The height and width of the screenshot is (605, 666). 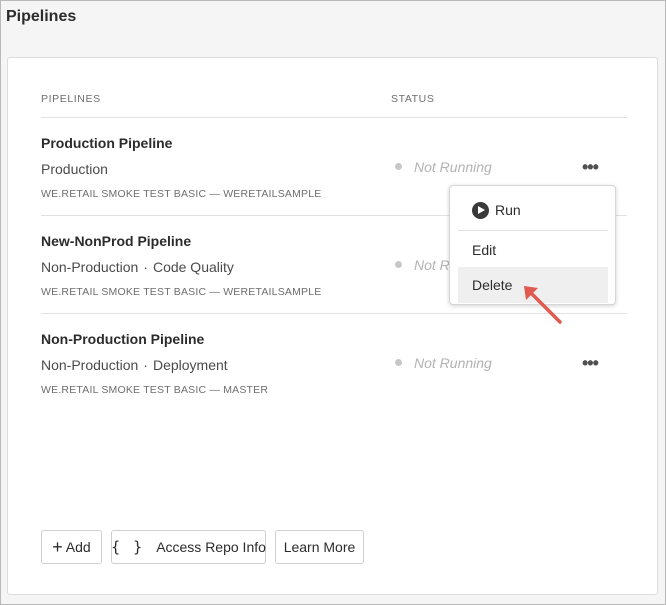 What do you see at coordinates (71, 99) in the screenshot?
I see `column-header-pipelines: PIPELINES` at bounding box center [71, 99].